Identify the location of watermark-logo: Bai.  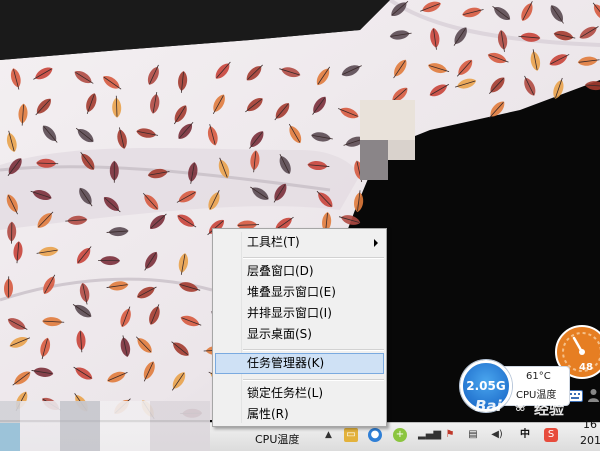
(488, 406).